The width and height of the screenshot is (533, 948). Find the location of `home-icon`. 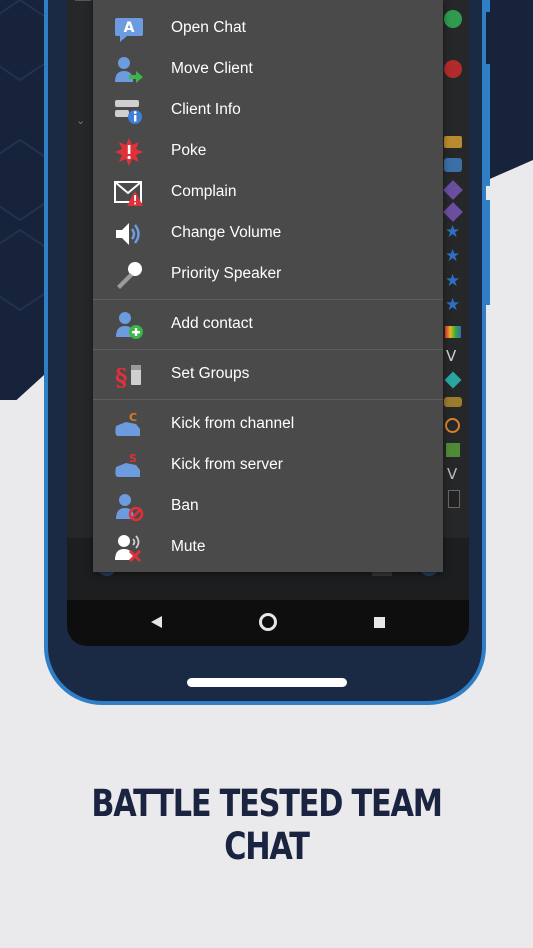

home-icon is located at coordinates (268, 622).